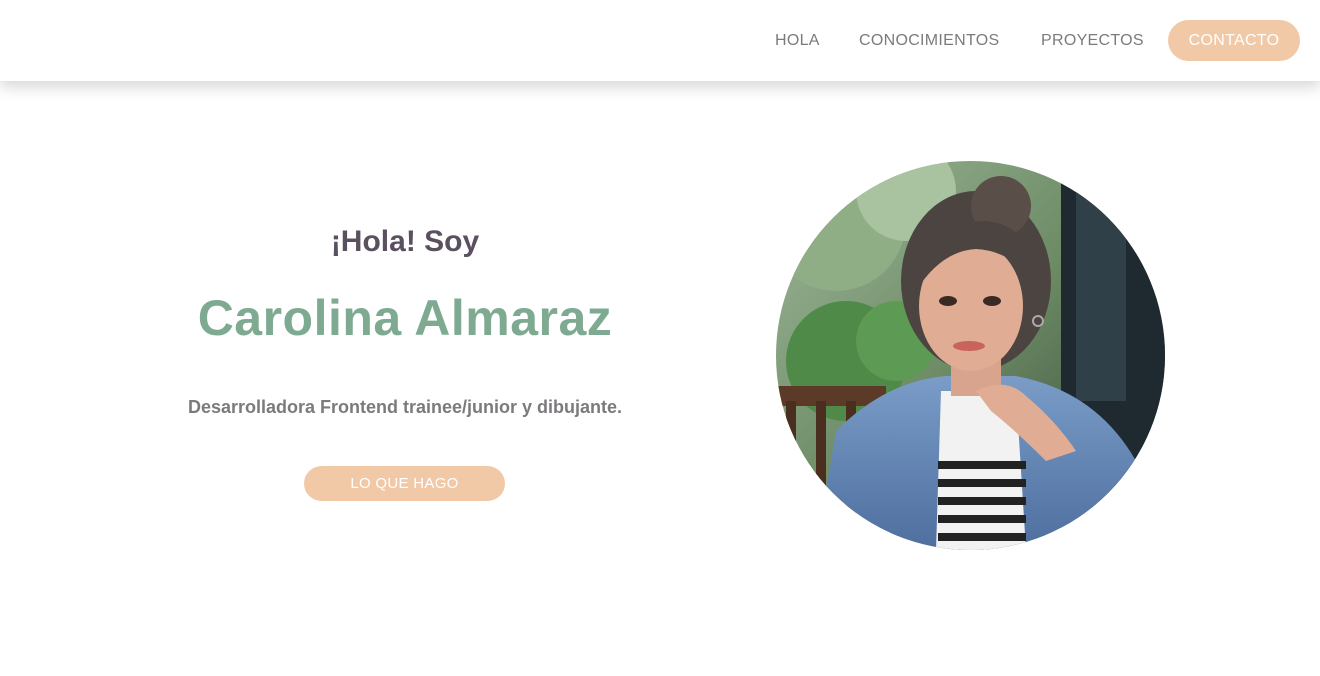 The height and width of the screenshot is (676, 1320). What do you see at coordinates (1092, 41) in the screenshot?
I see `nav-link-proyectos: PROYECTOS` at bounding box center [1092, 41].